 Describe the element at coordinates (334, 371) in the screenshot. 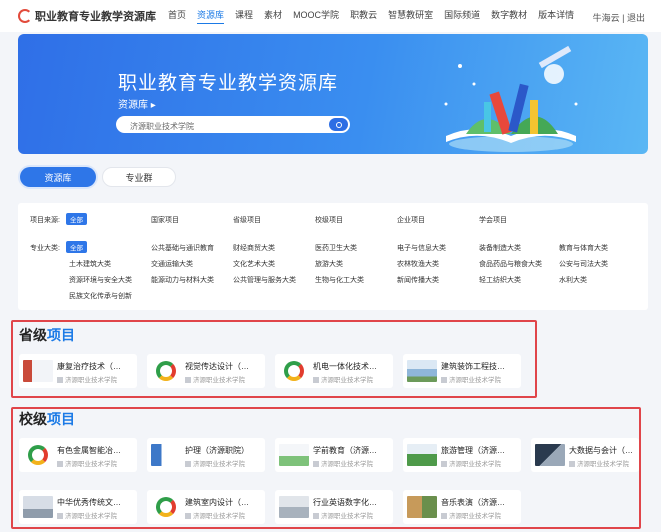

I see `project-card: 机电一体化技术… 济源职业技术学院` at that location.